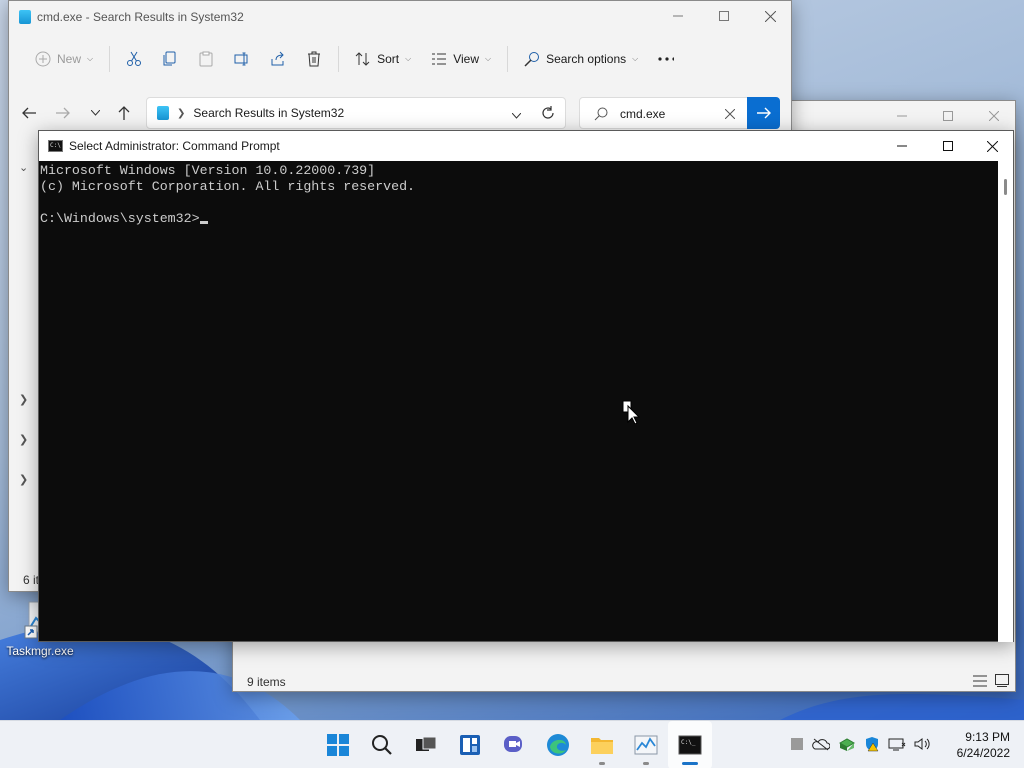 The width and height of the screenshot is (1024, 768). I want to click on rename-button, so click(242, 59).